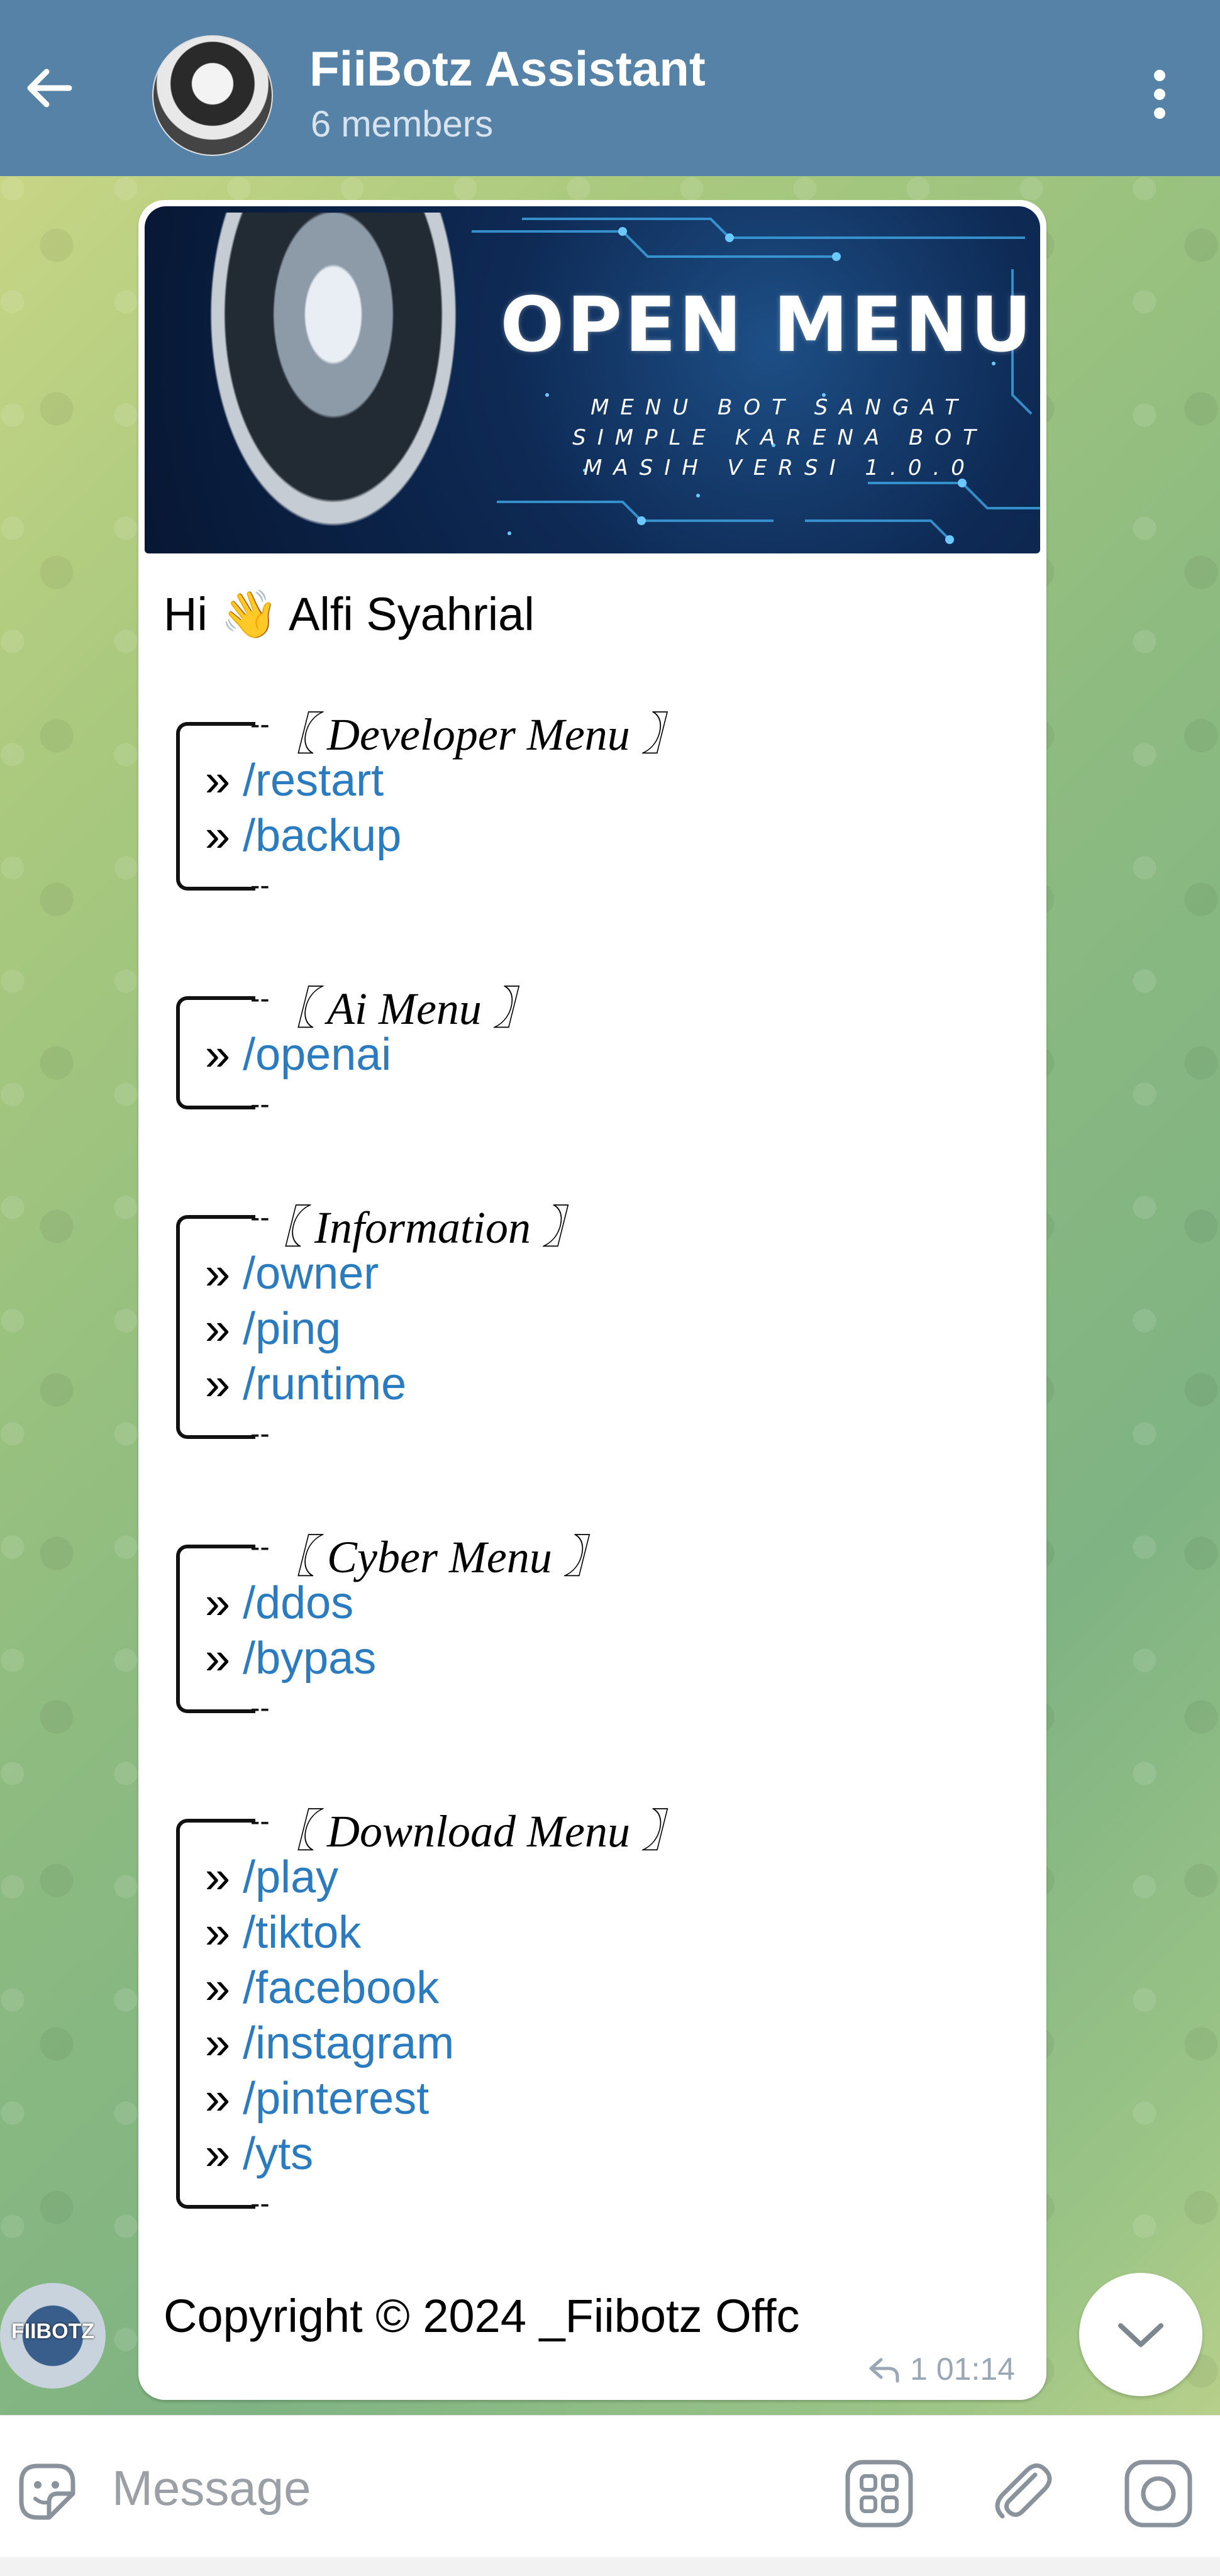  What do you see at coordinates (478, 1831) in the screenshot?
I see `section-title: 〖 Download Menu 〗` at bounding box center [478, 1831].